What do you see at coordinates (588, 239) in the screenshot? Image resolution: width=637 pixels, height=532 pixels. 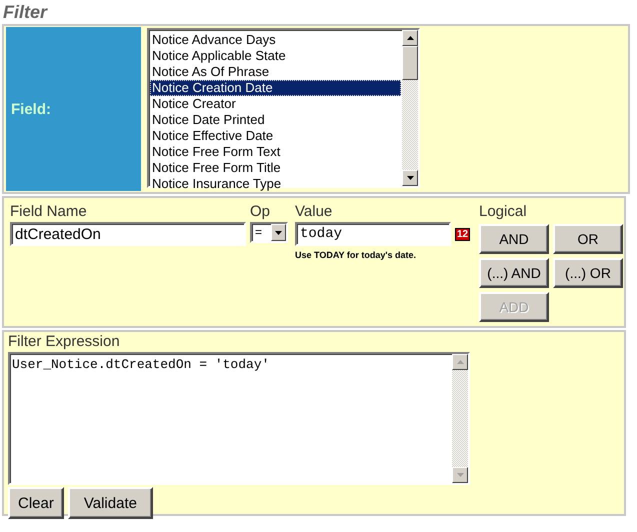 I see `logical-button: OR` at bounding box center [588, 239].